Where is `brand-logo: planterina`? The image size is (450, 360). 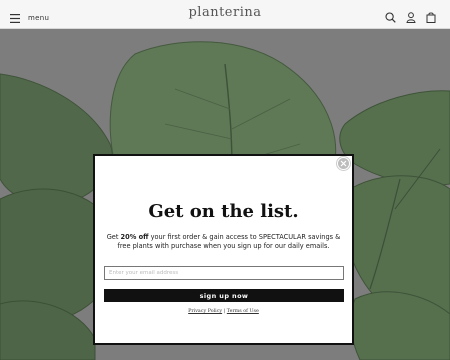
brand-logo: planterina is located at coordinates (225, 12).